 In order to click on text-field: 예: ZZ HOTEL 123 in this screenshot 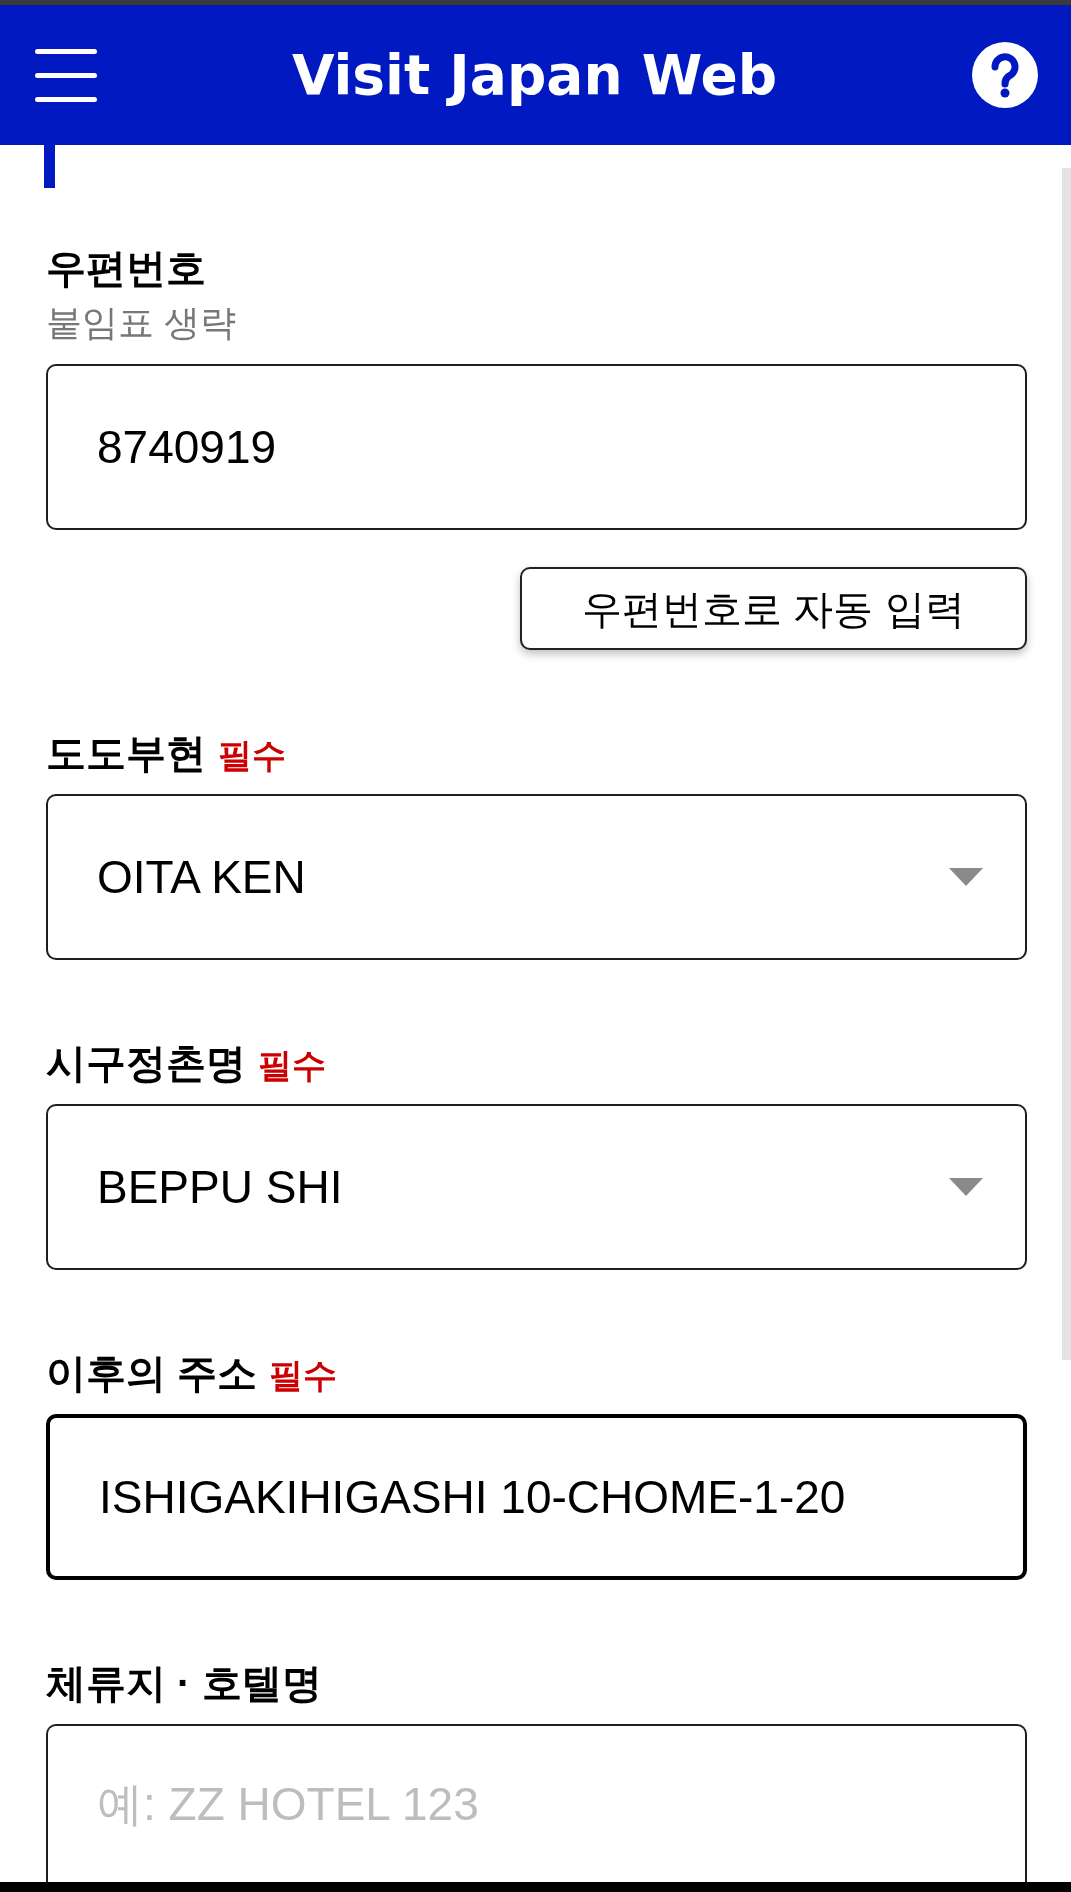, I will do `click(536, 1803)`.